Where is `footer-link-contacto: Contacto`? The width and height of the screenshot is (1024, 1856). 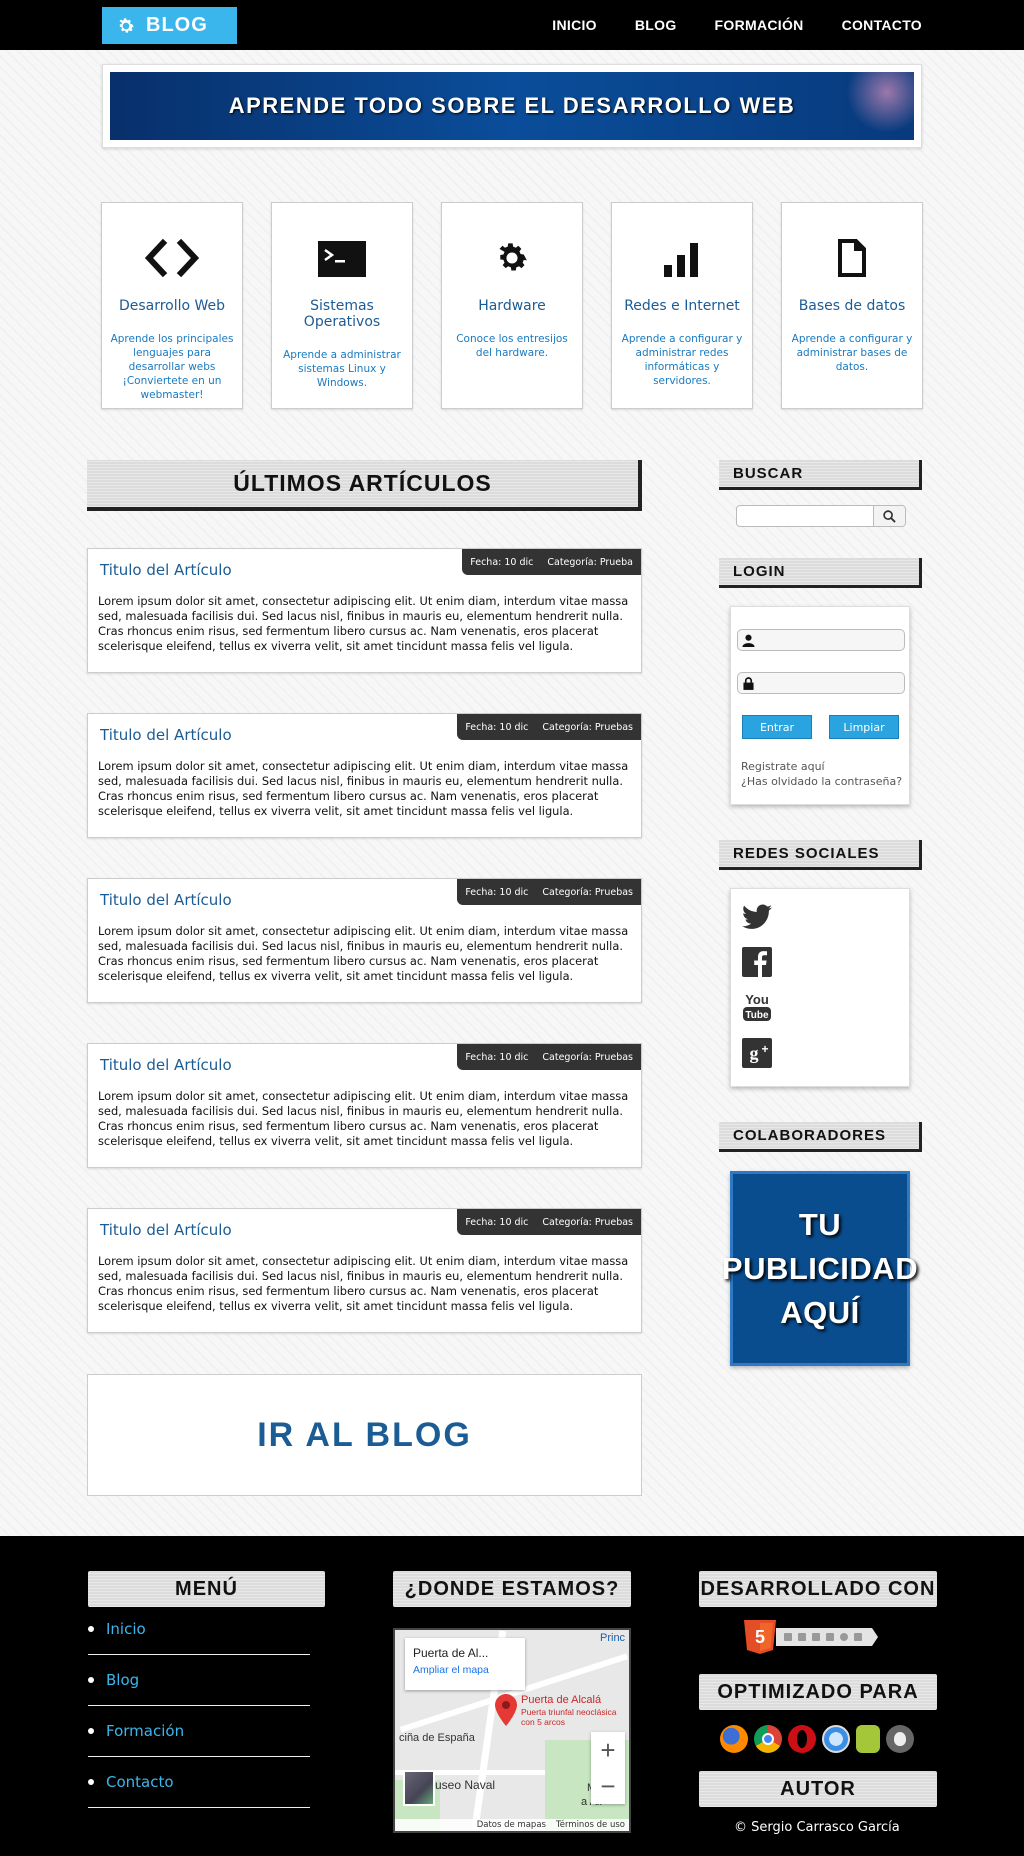
footer-link-contacto: Contacto is located at coordinates (140, 1782).